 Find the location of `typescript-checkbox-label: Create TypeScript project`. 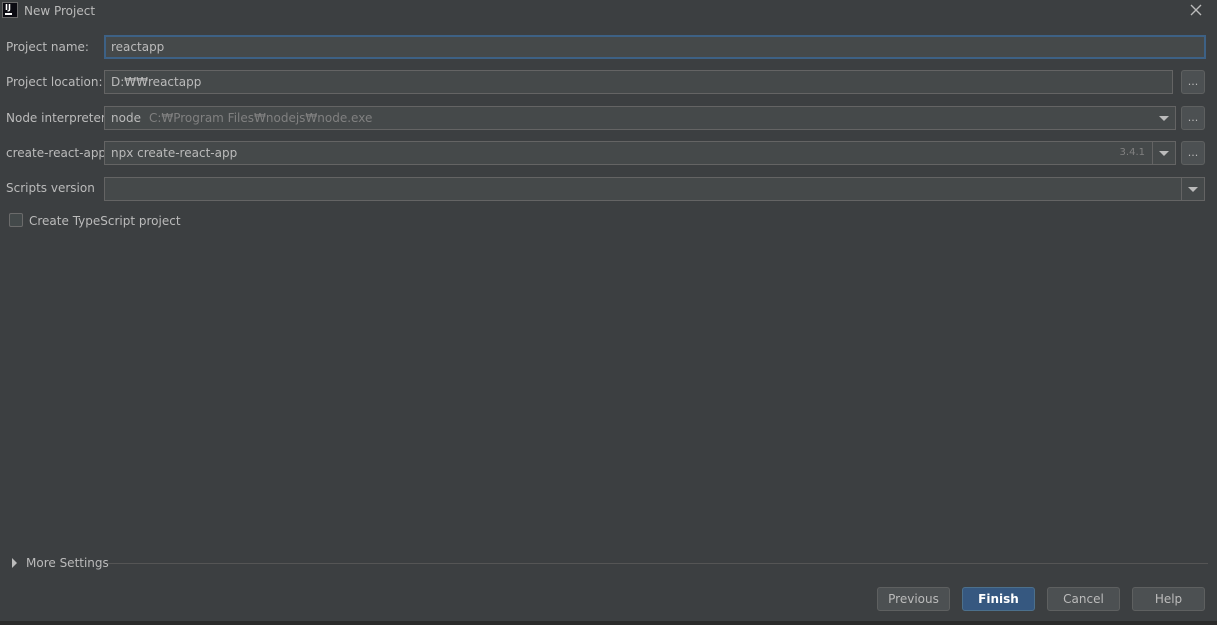

typescript-checkbox-label: Create TypeScript project is located at coordinates (105, 221).